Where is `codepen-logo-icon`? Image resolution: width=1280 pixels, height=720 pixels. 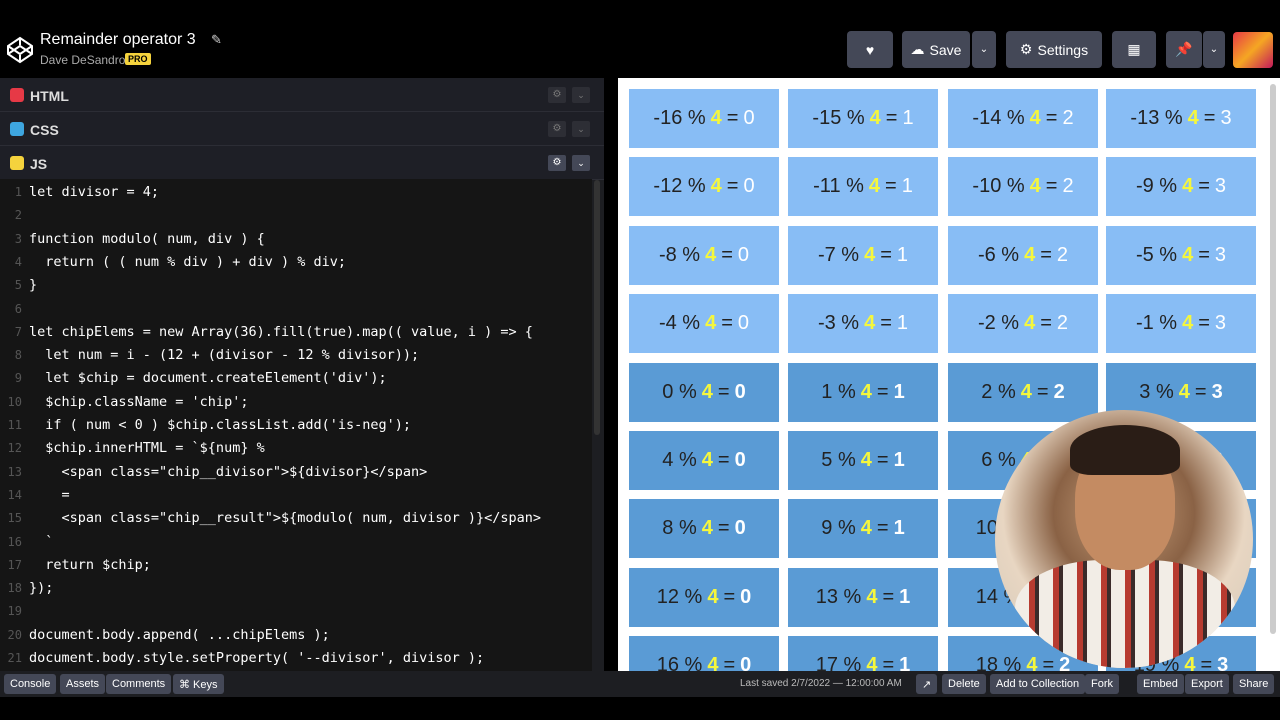 codepen-logo-icon is located at coordinates (20, 50).